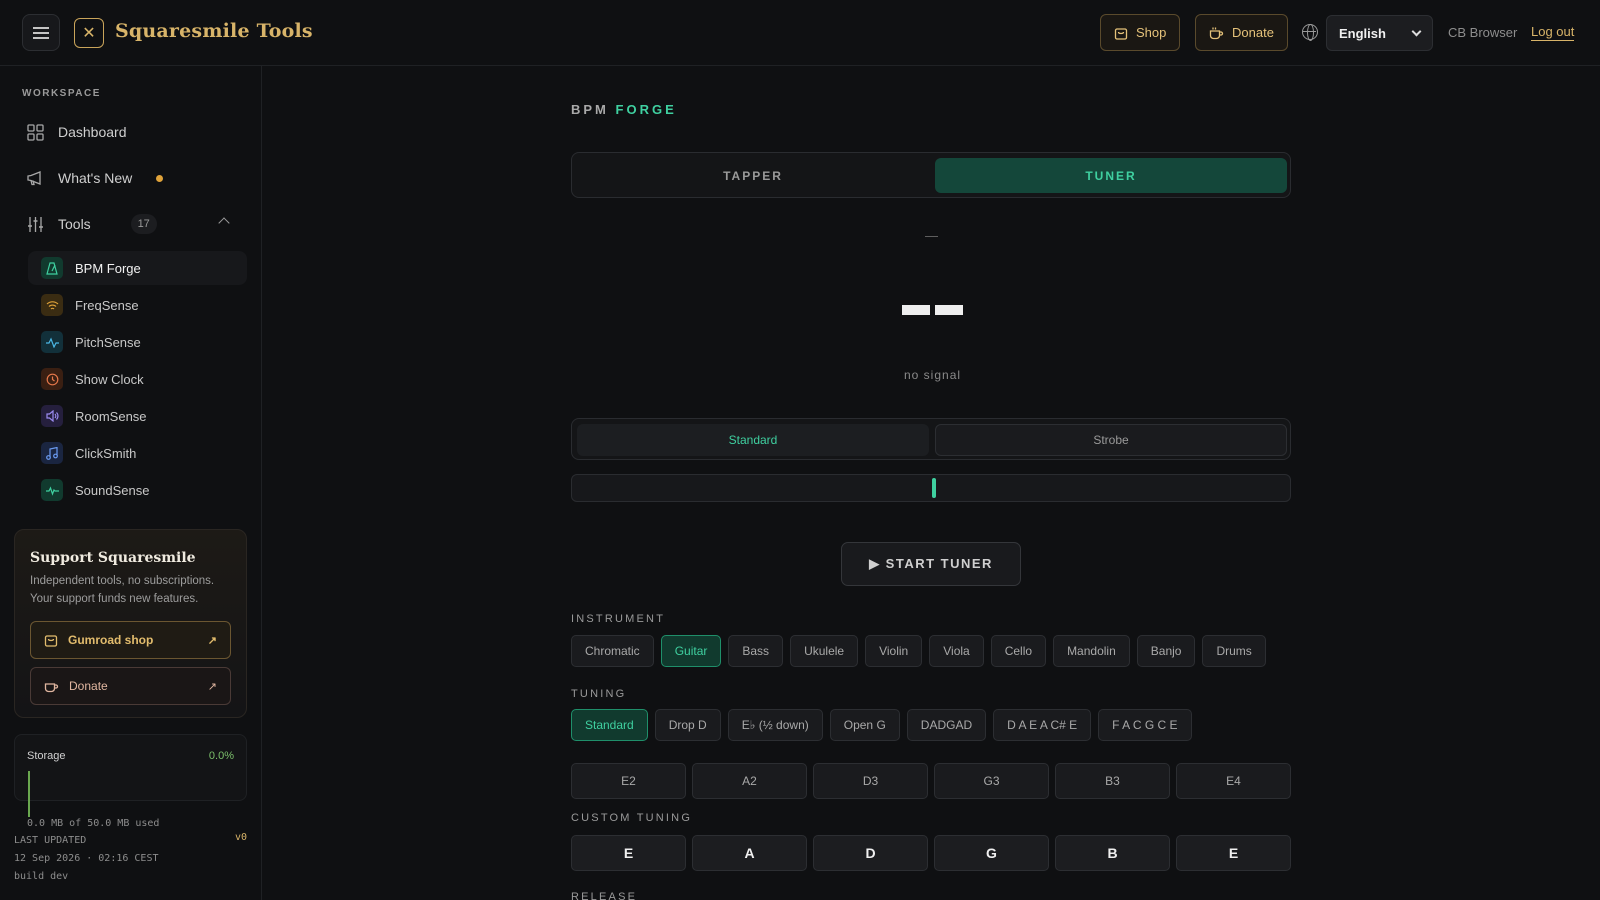  Describe the element at coordinates (609, 725) in the screenshot. I see `tuning-chip: Standard` at that location.